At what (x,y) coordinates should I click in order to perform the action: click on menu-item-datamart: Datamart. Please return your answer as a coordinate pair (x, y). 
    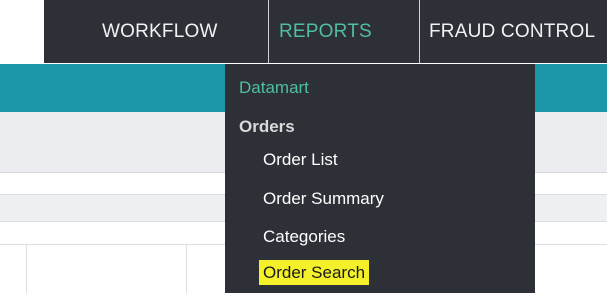
    Looking at the image, I should click on (274, 88).